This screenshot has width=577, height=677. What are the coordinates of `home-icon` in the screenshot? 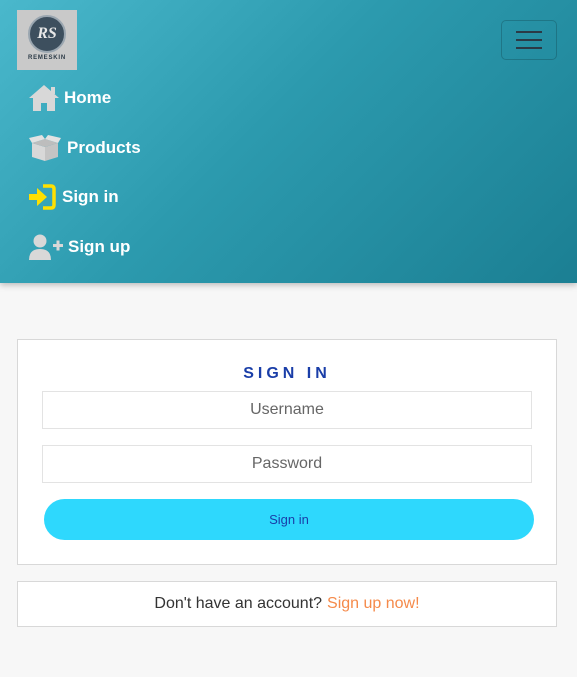 It's located at (44, 98).